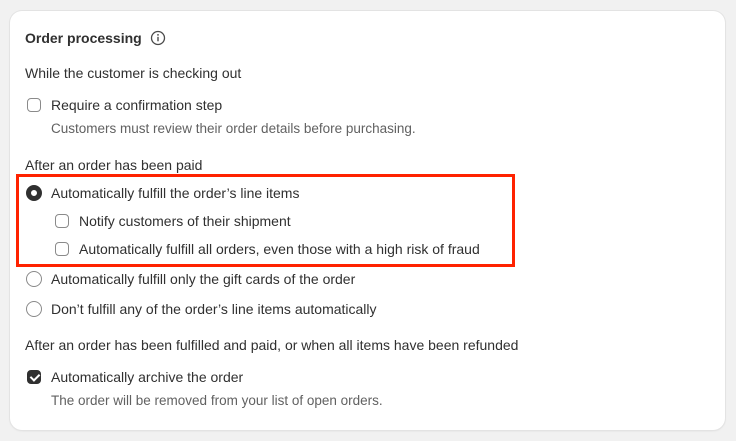 This screenshot has width=736, height=441. I want to click on auto-archive-checkbox, so click(34, 377).